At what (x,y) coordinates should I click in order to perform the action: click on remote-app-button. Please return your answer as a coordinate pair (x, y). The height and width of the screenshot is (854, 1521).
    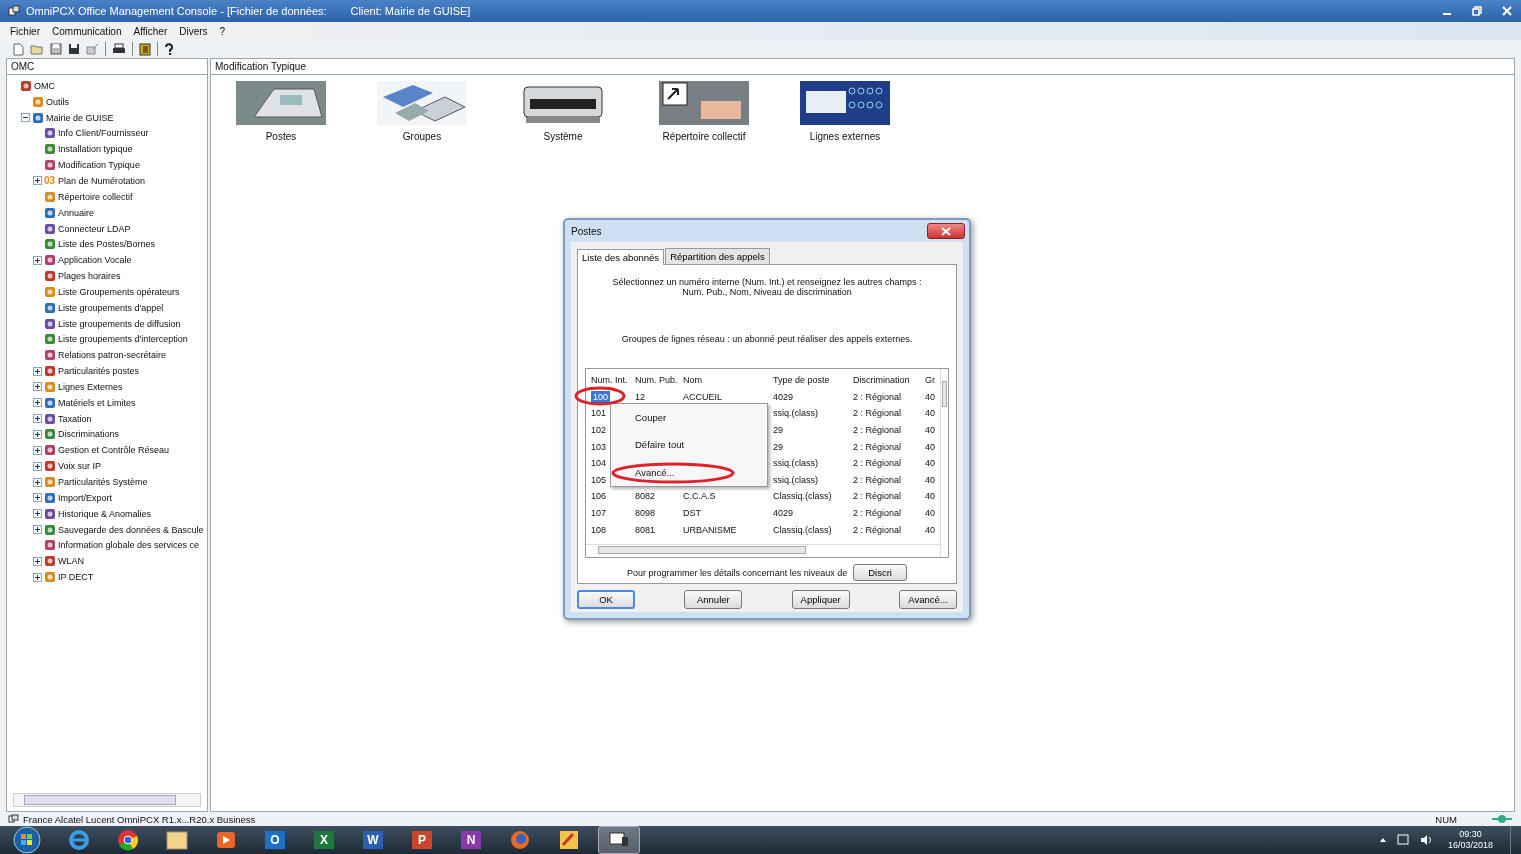
    Looking at the image, I should click on (619, 840).